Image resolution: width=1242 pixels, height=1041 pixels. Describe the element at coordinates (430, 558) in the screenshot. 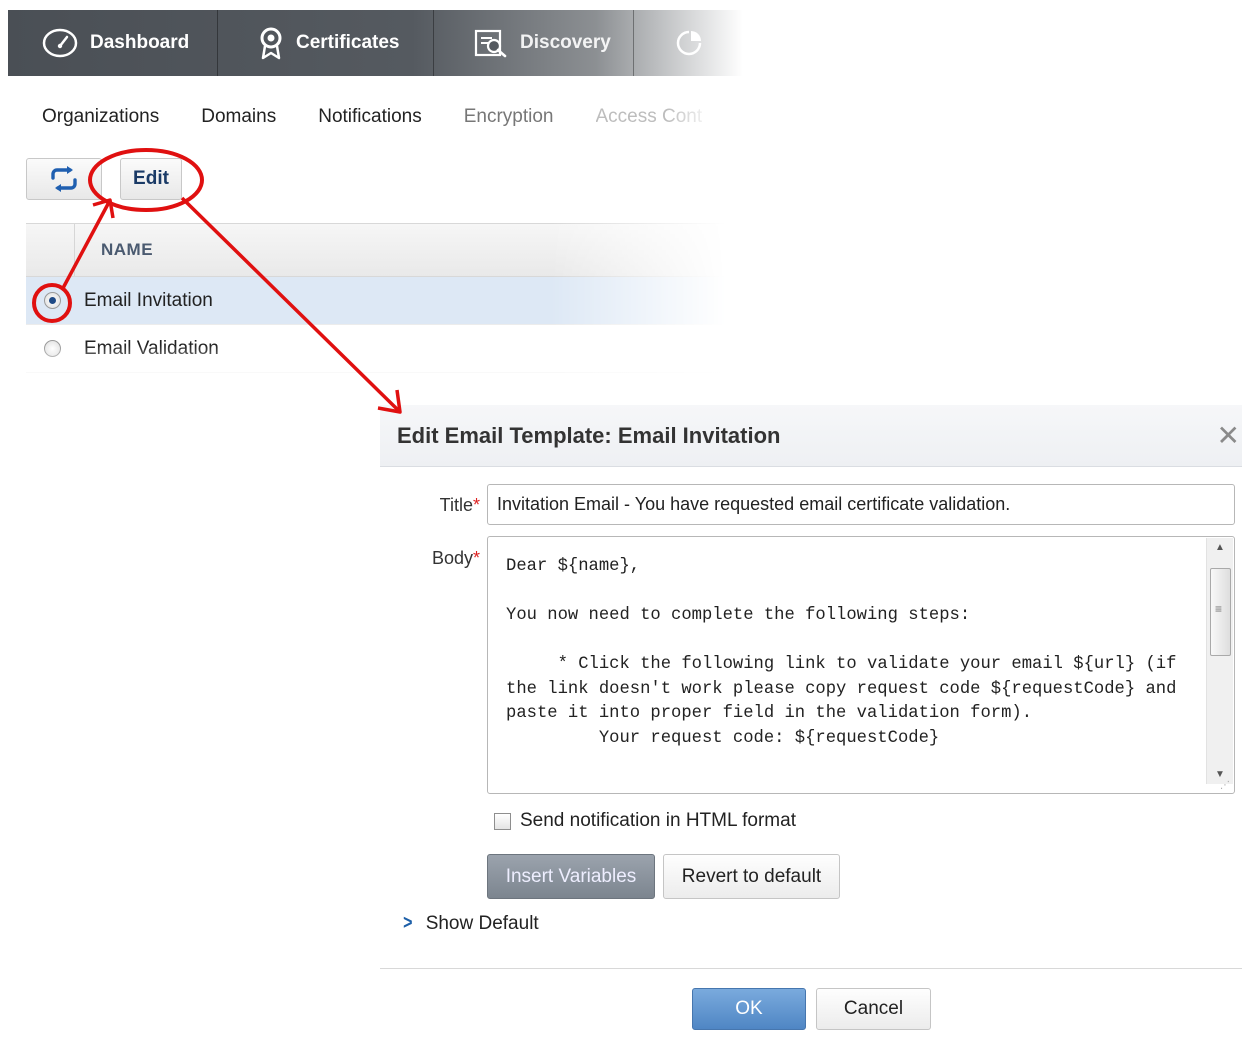

I see `body-field-label: Body*` at that location.